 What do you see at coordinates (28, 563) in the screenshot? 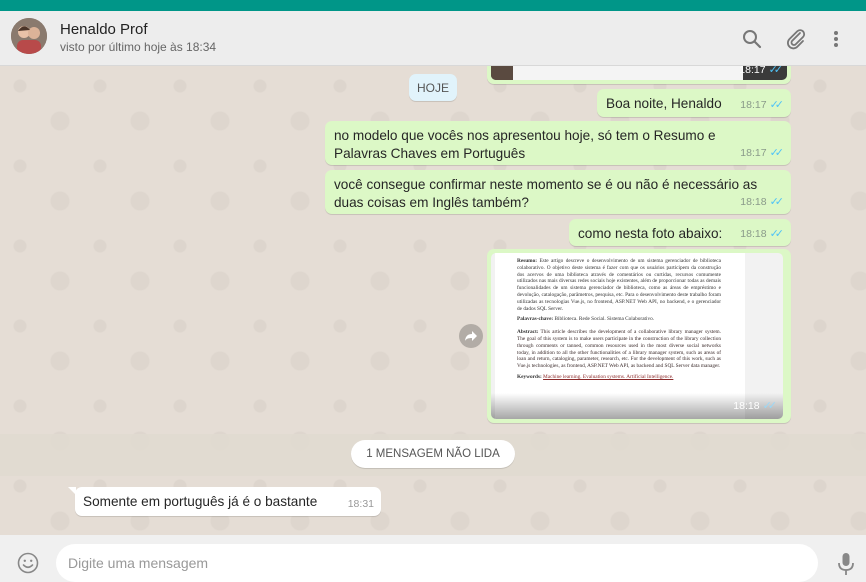
I see `emoji-icon` at bounding box center [28, 563].